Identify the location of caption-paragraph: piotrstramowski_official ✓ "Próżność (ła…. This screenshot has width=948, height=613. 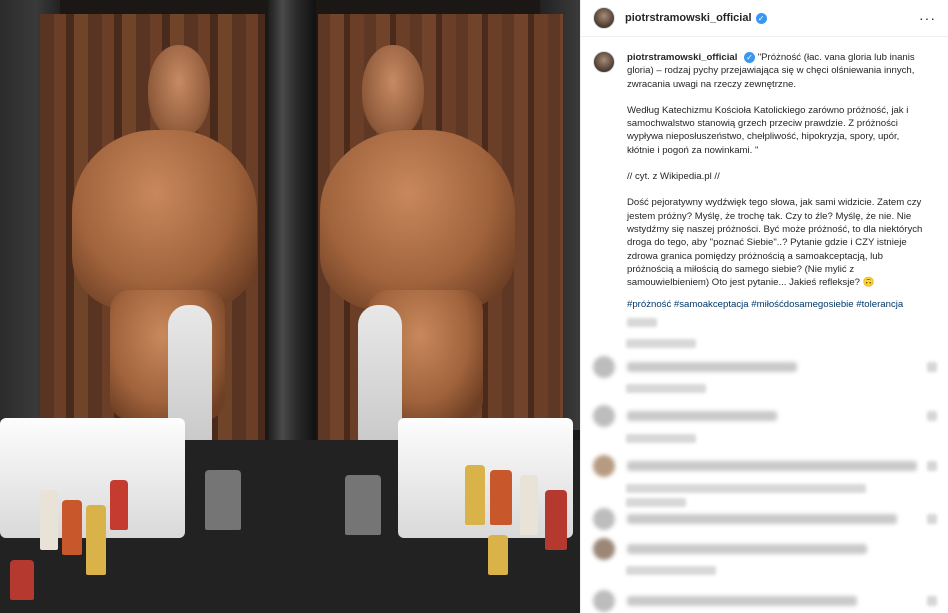
(777, 71).